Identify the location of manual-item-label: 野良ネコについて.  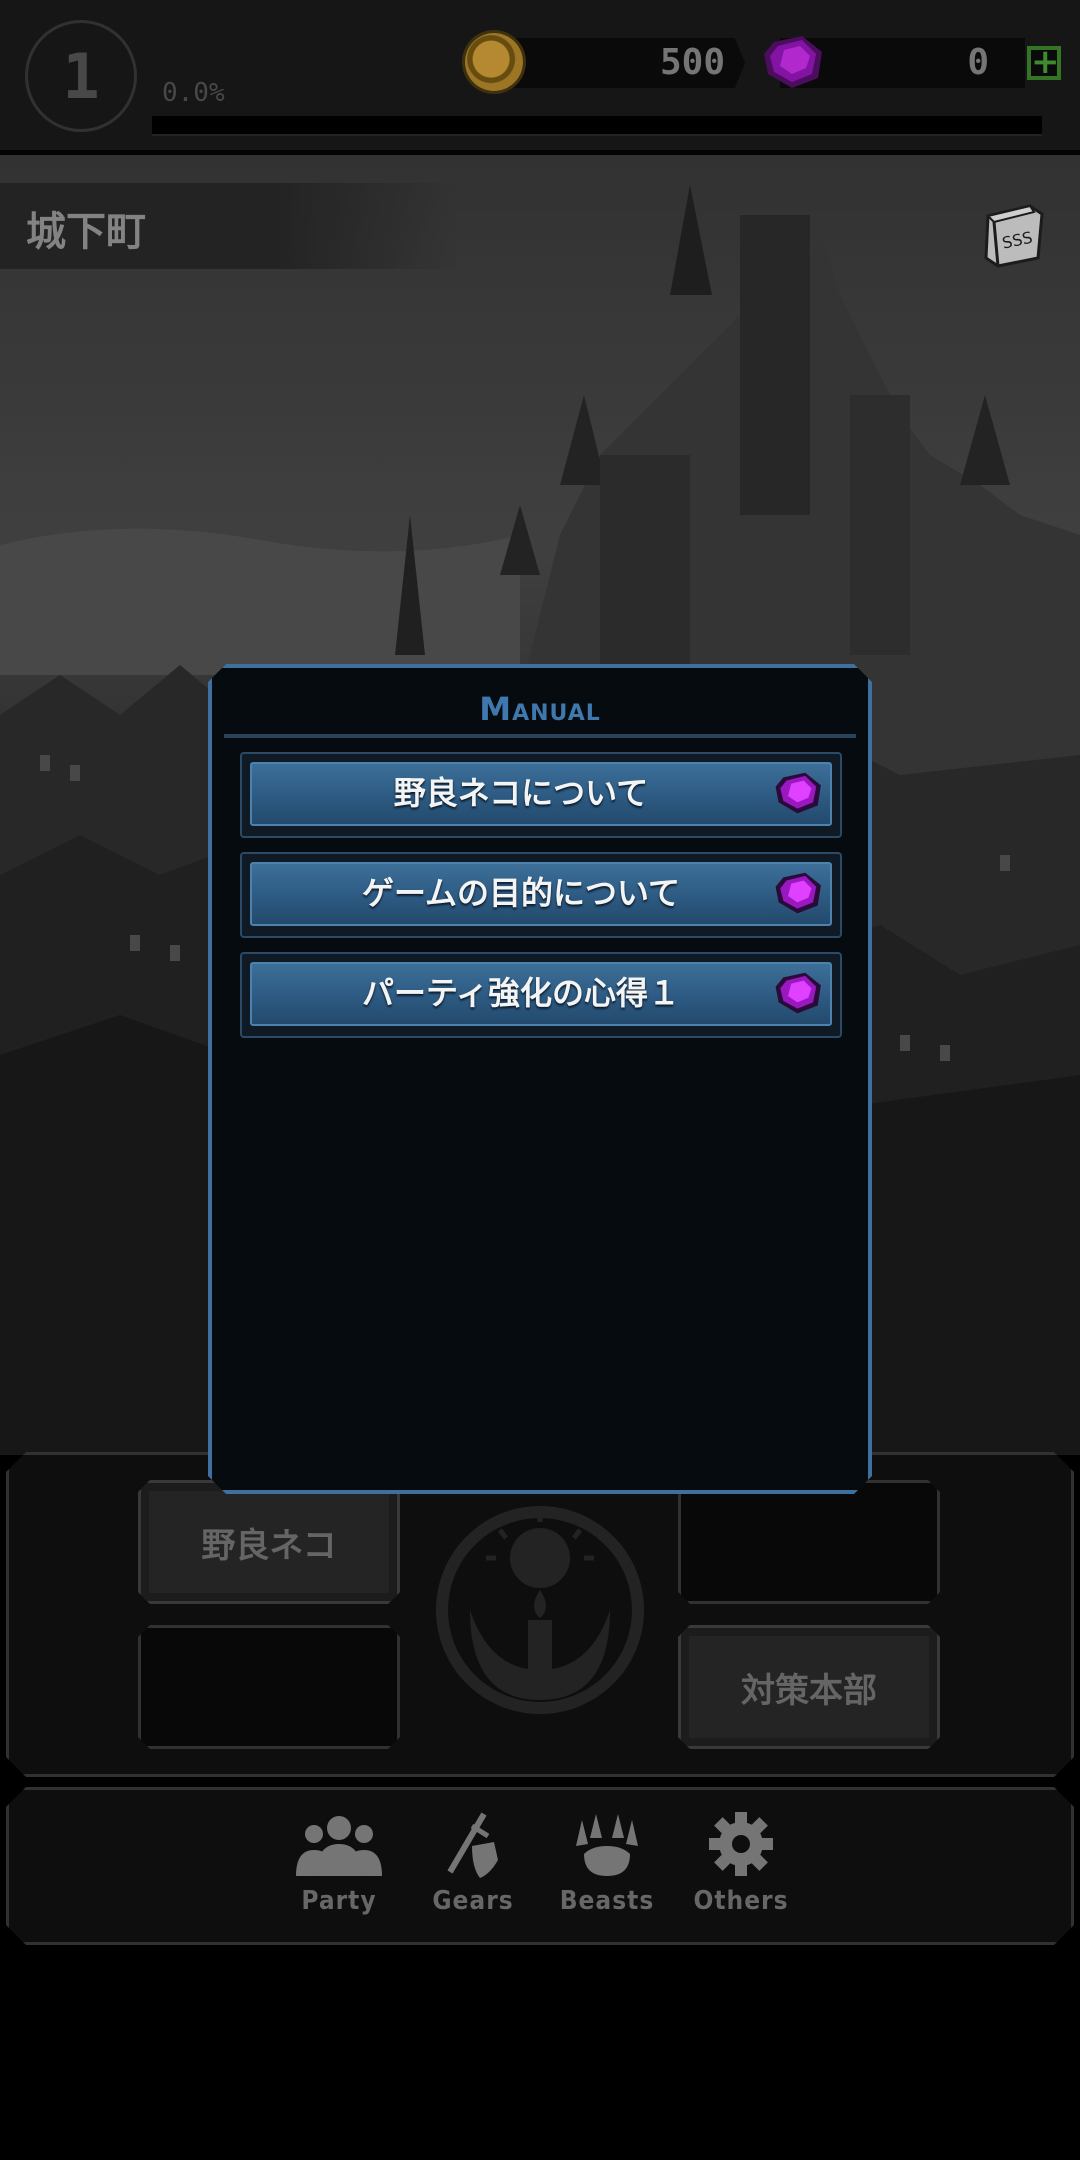
(521, 793).